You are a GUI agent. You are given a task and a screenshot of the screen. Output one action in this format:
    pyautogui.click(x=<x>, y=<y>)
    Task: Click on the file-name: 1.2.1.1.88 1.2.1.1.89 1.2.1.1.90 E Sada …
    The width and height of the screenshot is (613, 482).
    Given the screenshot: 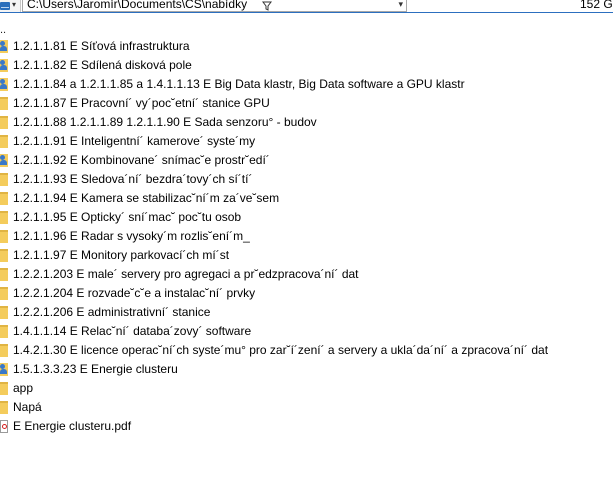 What is the action you would take?
    pyautogui.click(x=165, y=122)
    